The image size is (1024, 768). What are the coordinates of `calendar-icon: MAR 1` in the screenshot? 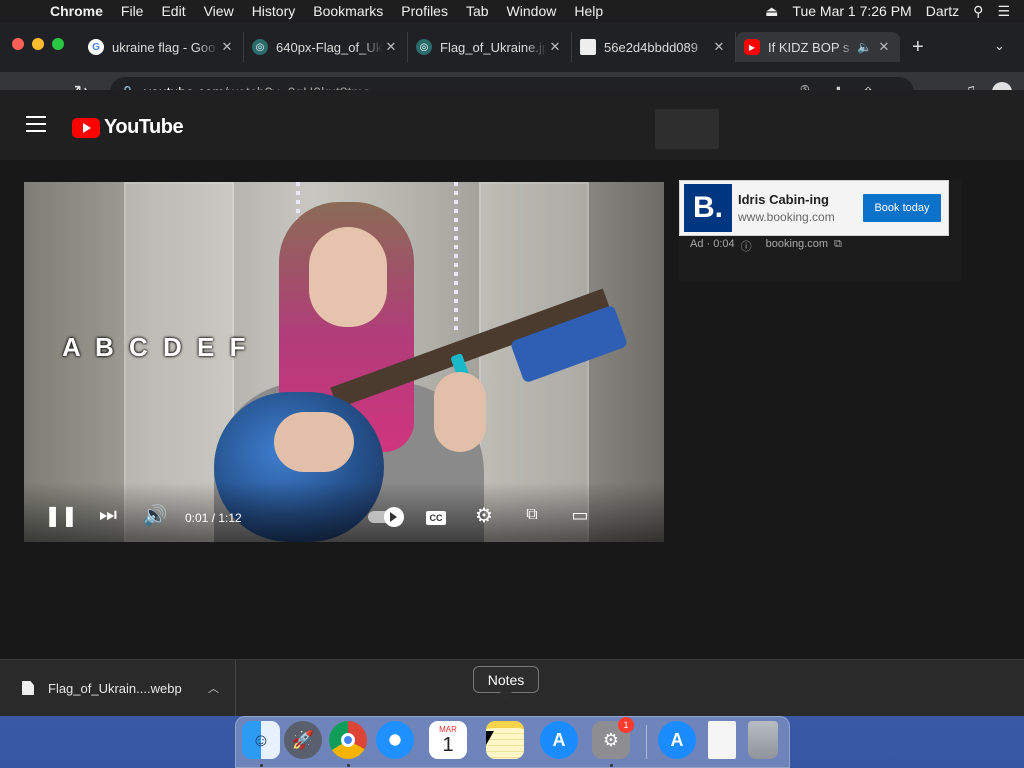 It's located at (448, 740).